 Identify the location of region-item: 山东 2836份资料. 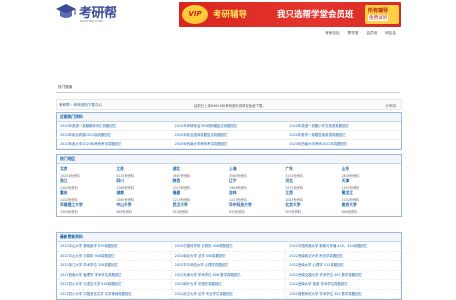
(370, 172).